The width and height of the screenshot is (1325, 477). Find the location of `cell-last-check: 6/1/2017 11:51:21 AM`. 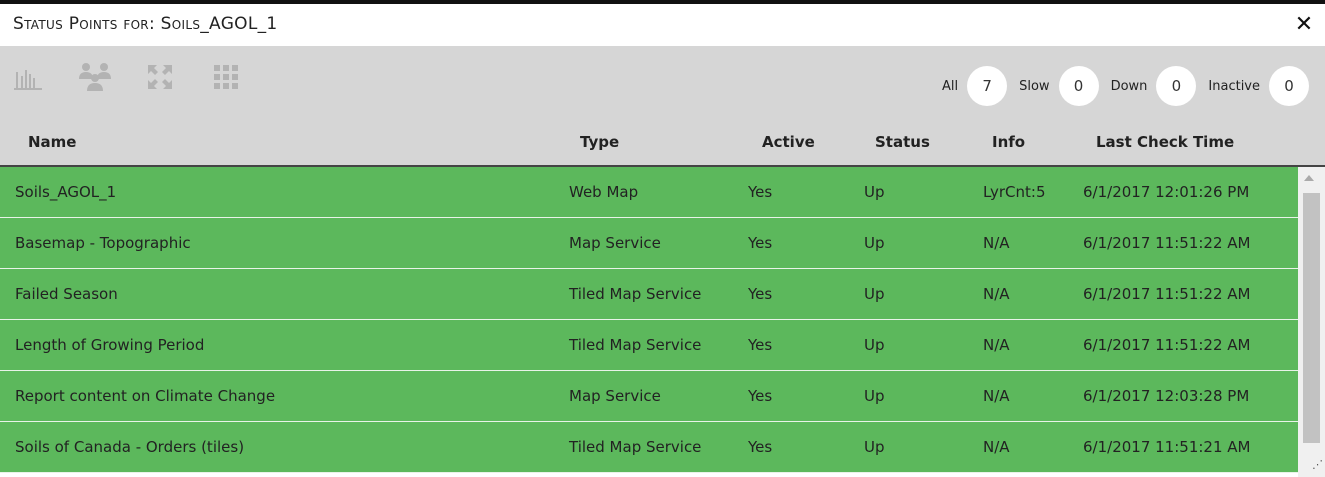

cell-last-check: 6/1/2017 11:51:21 AM is located at coordinates (1167, 447).